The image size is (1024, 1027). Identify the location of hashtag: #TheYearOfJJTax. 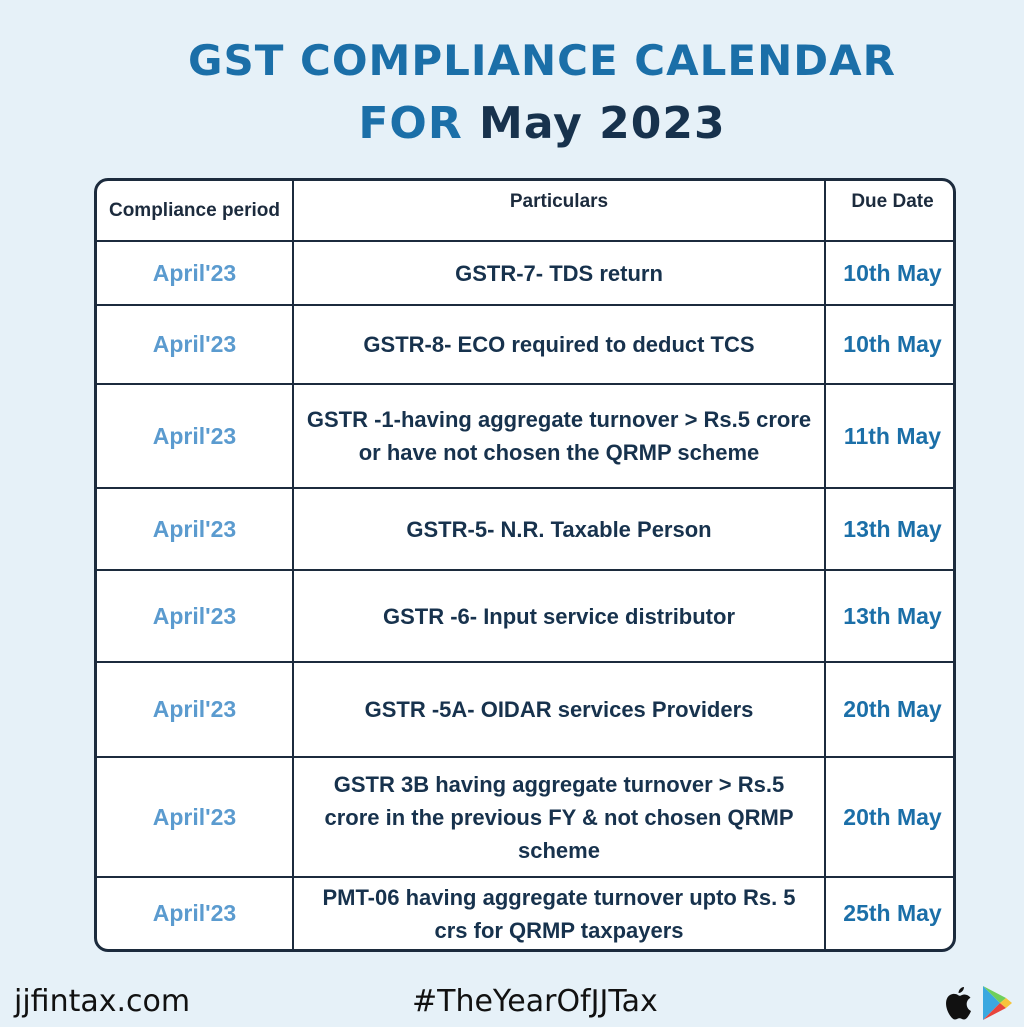
(535, 1001).